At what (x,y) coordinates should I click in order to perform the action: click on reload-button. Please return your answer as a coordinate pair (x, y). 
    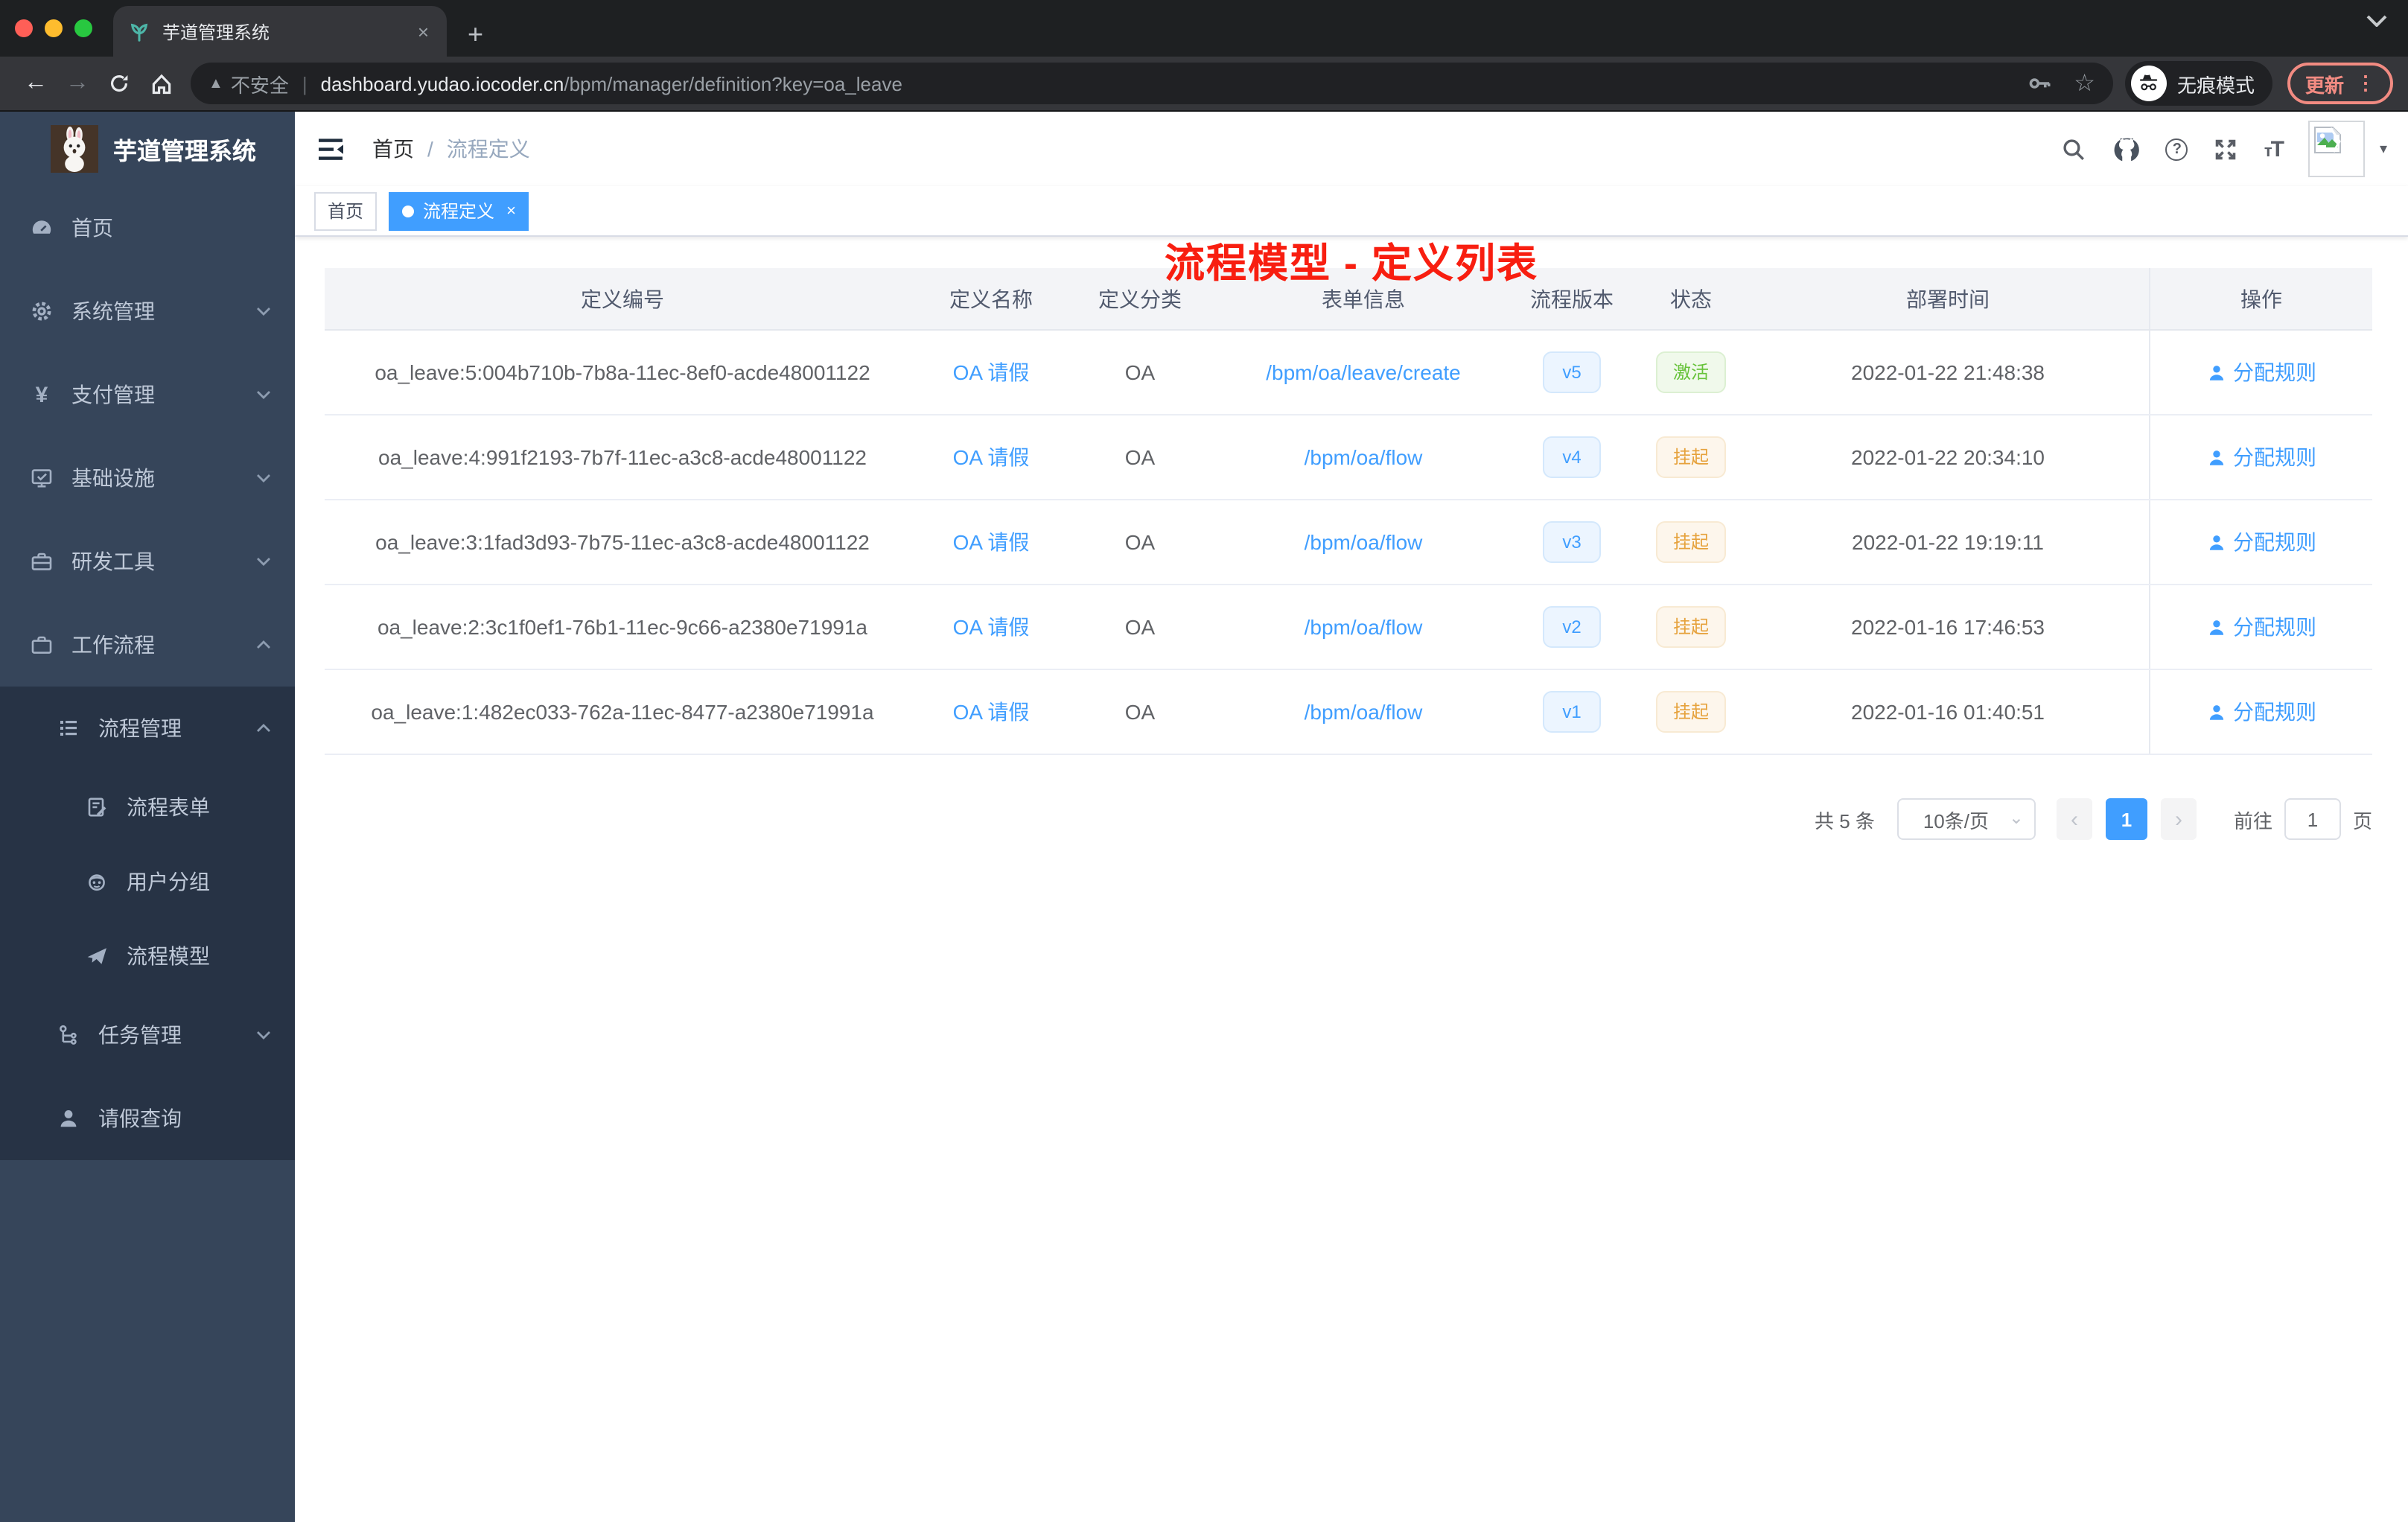
    Looking at the image, I should click on (119, 83).